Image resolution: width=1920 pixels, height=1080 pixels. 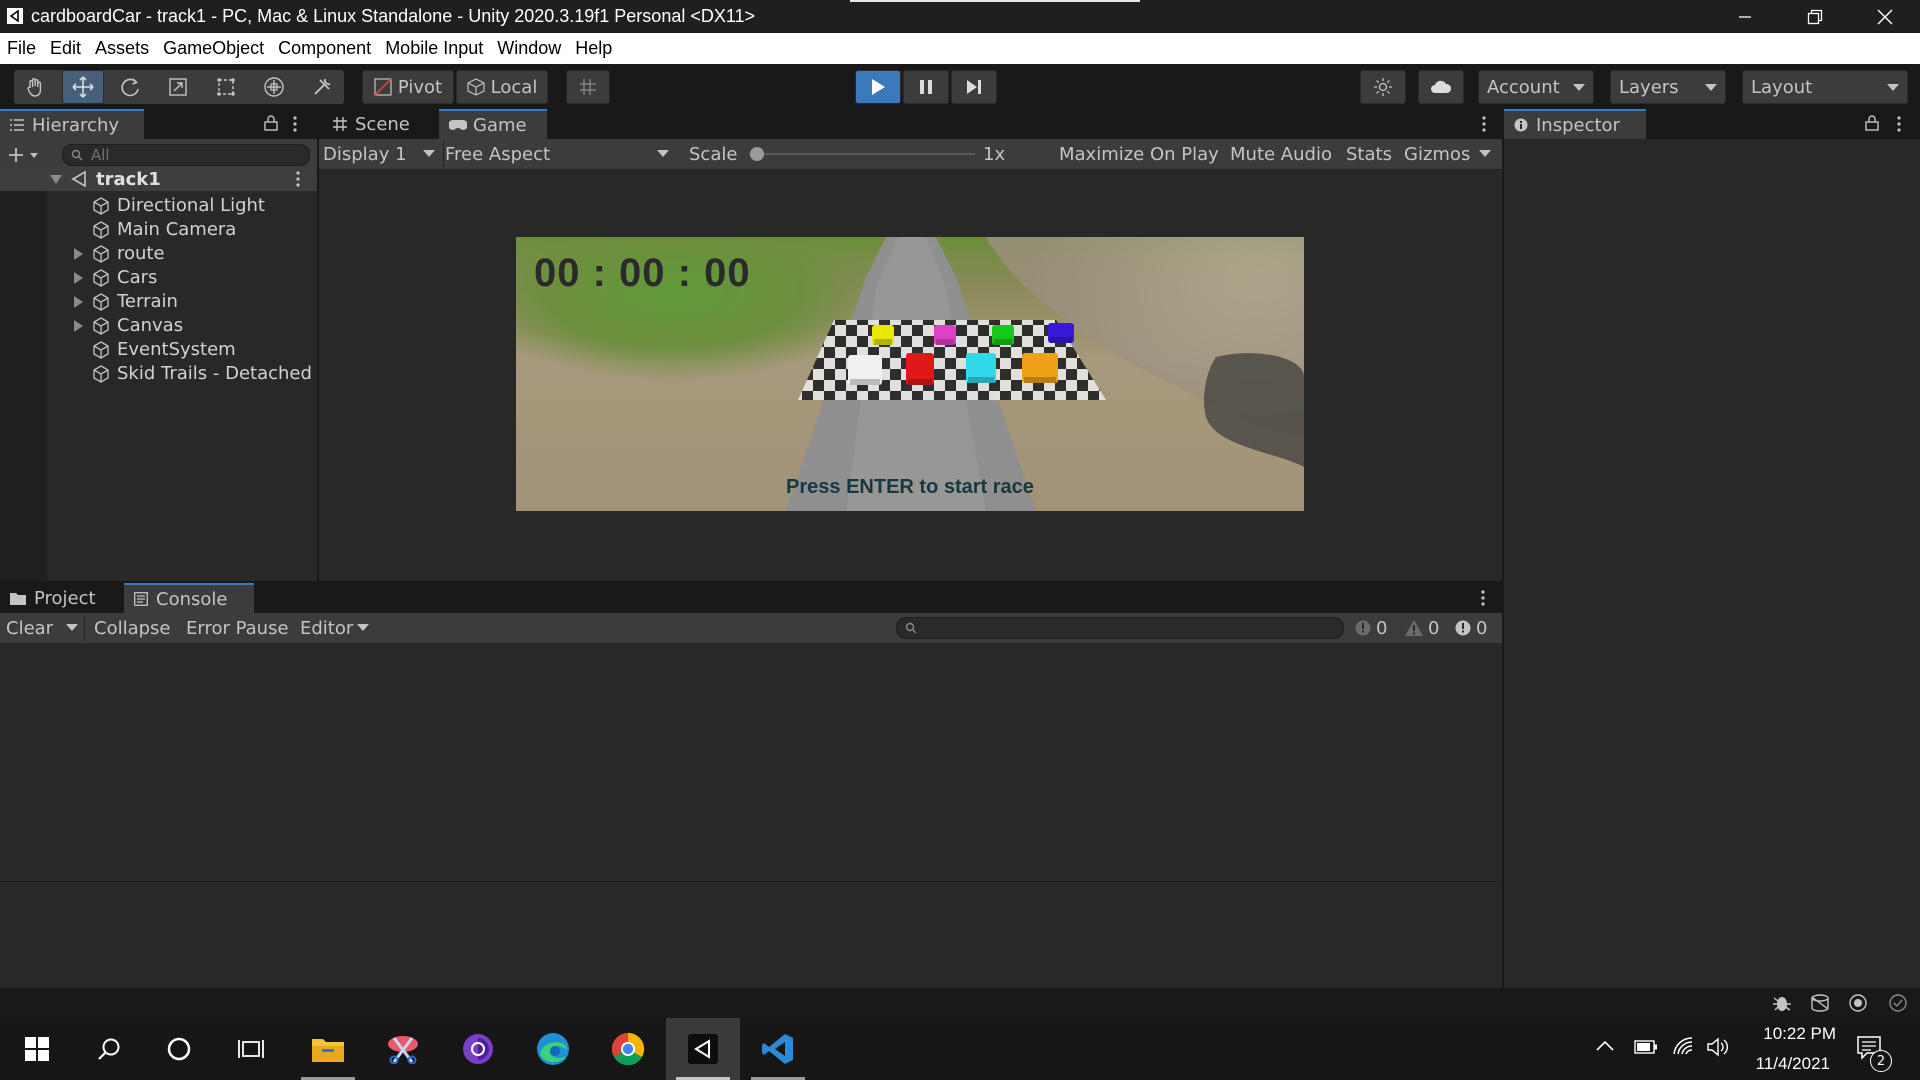 What do you see at coordinates (186, 155) in the screenshot?
I see `hierarchy-search-input: All` at bounding box center [186, 155].